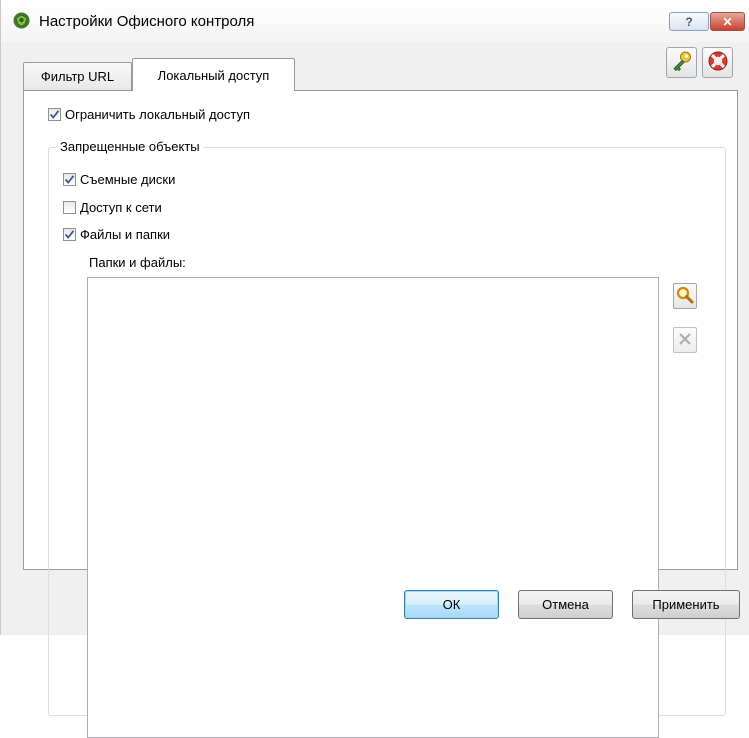 This screenshot has height=738, width=749. What do you see at coordinates (451, 604) in the screenshot?
I see `ok-button: ОК` at bounding box center [451, 604].